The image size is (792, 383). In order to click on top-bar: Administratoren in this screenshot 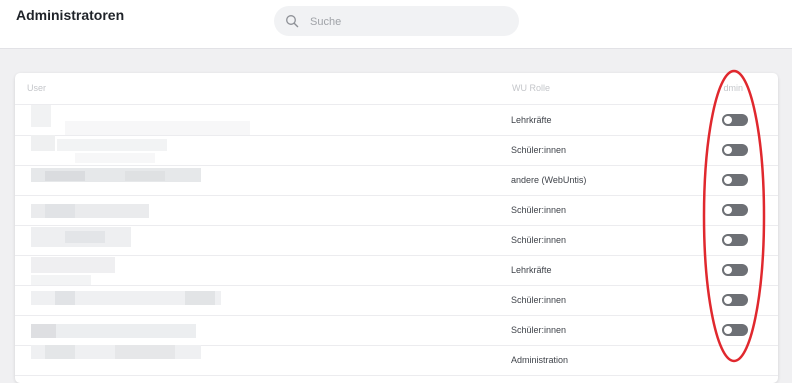, I will do `click(396, 24)`.